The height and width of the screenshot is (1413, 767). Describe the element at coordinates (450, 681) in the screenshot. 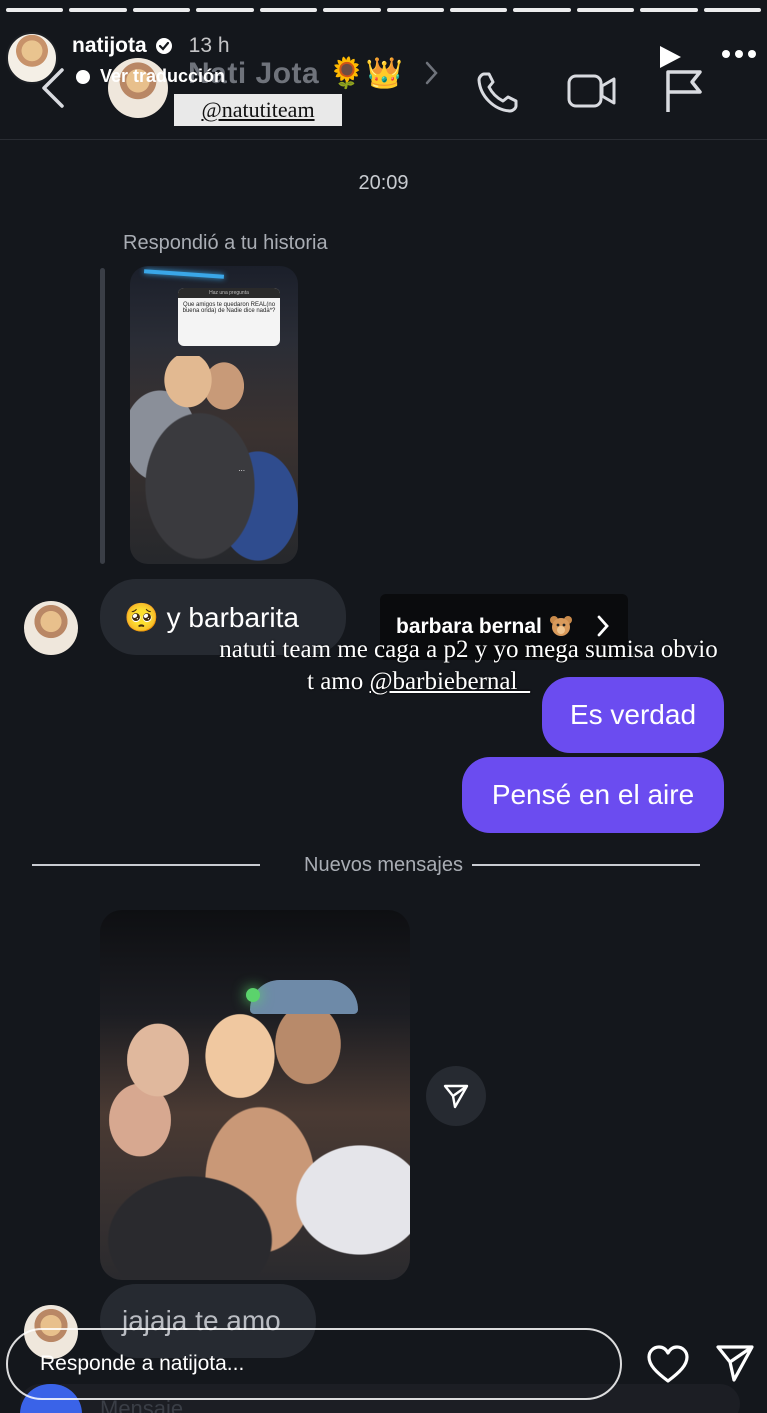

I see `mention-barbiebernal: @barbiebernal_` at that location.